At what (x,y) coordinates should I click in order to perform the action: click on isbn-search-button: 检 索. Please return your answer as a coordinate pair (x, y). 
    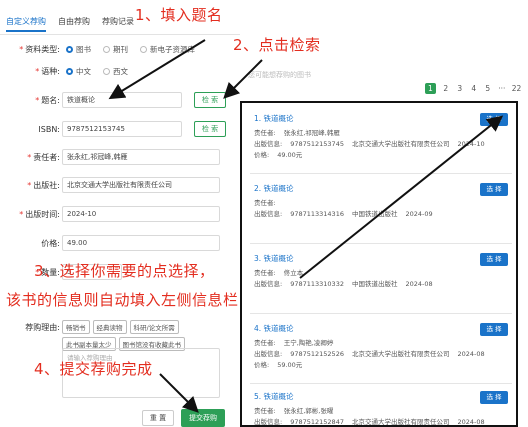
    Looking at the image, I should click on (210, 129).